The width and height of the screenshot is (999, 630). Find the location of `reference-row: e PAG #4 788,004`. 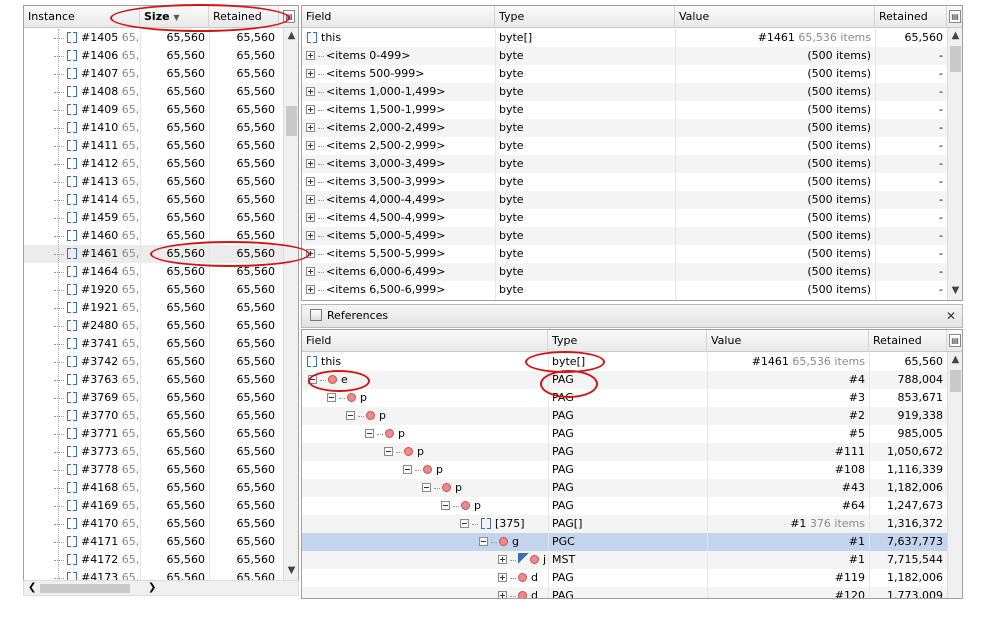

reference-row: e PAG #4 788,004 is located at coordinates (624, 380).